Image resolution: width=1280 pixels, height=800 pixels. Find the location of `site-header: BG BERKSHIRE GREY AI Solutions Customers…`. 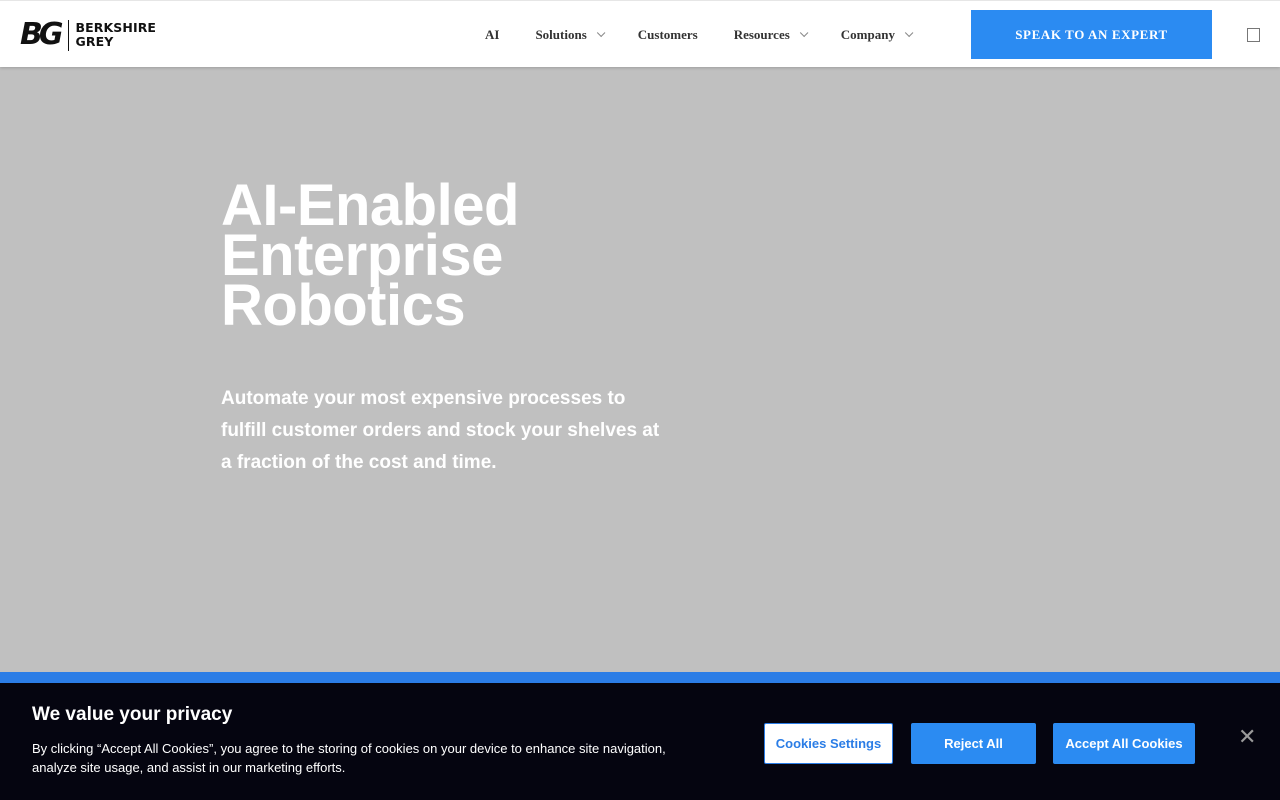

site-header: BG BERKSHIRE GREY AI Solutions Customers… is located at coordinates (640, 33).